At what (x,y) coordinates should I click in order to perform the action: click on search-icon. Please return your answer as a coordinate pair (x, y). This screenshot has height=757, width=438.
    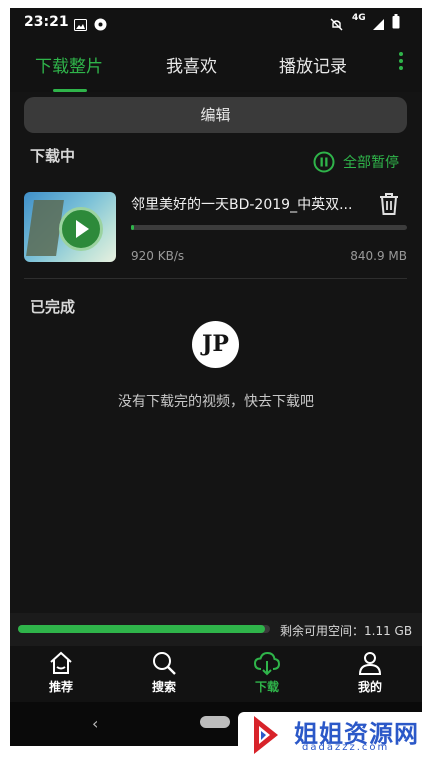
    Looking at the image, I should click on (164, 663).